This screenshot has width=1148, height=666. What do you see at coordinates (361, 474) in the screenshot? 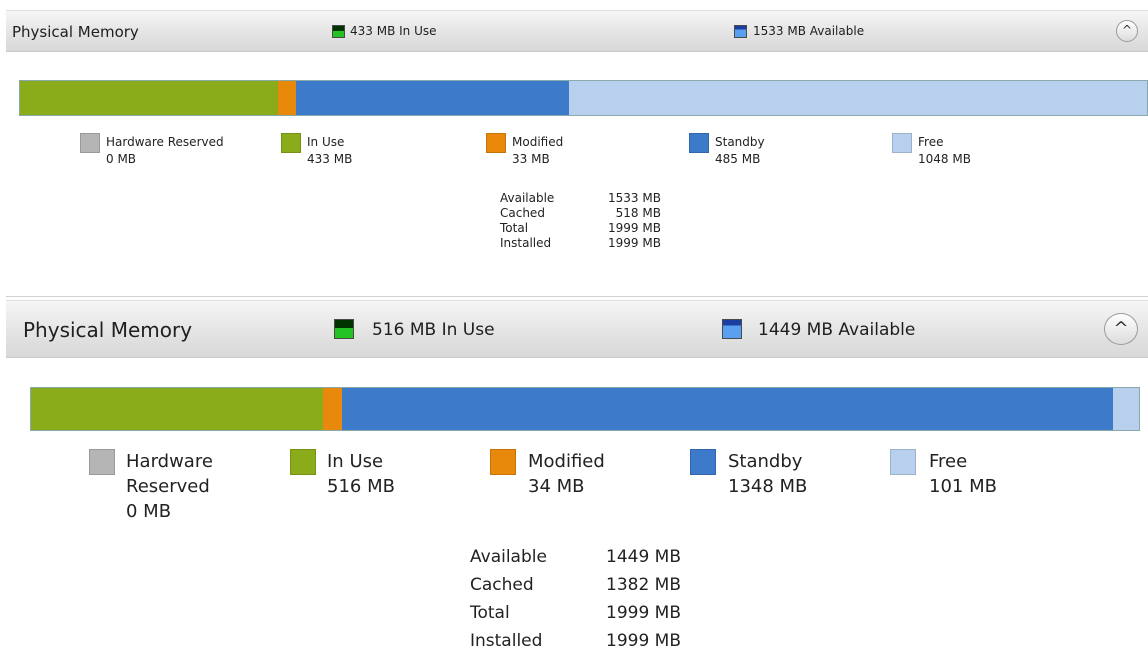
I see `legend-in-use: In Use 516 MB` at bounding box center [361, 474].